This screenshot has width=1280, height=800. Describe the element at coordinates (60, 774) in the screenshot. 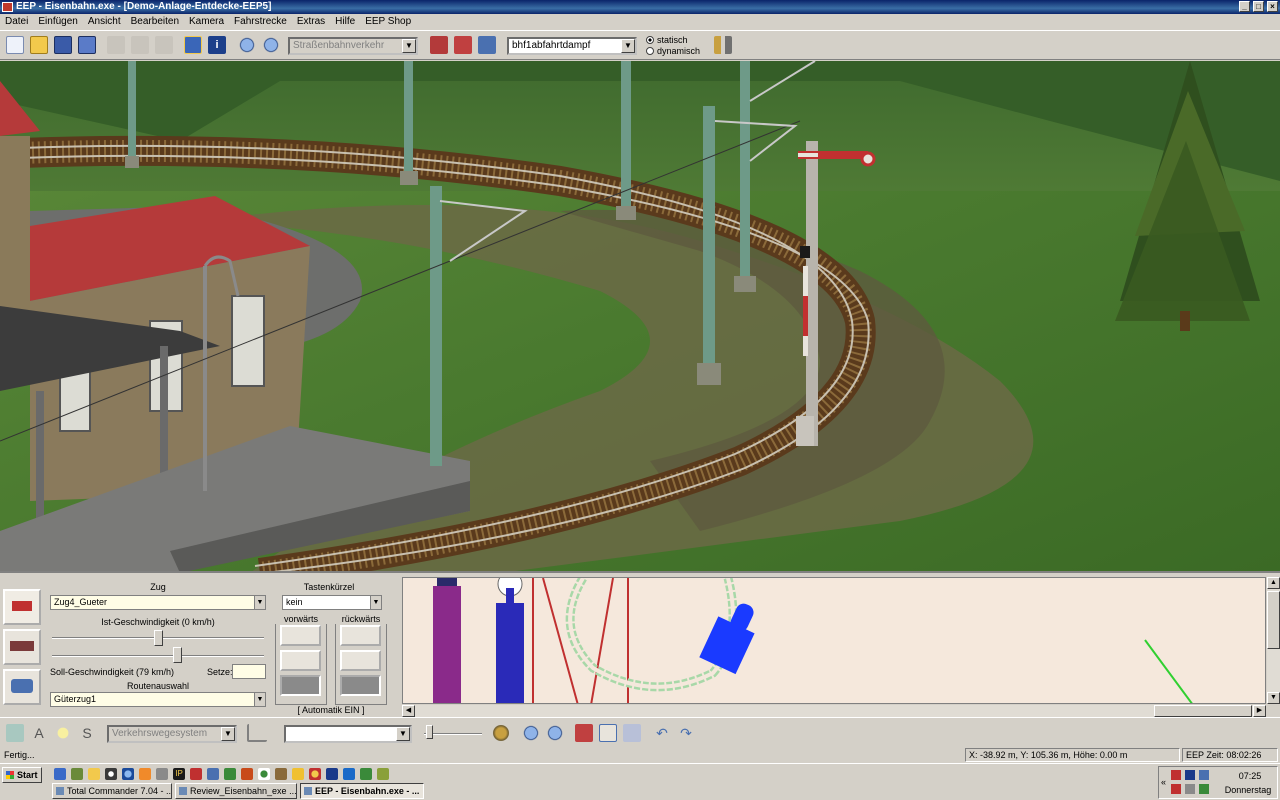

I see `quicklaunch-explorer-icon` at that location.